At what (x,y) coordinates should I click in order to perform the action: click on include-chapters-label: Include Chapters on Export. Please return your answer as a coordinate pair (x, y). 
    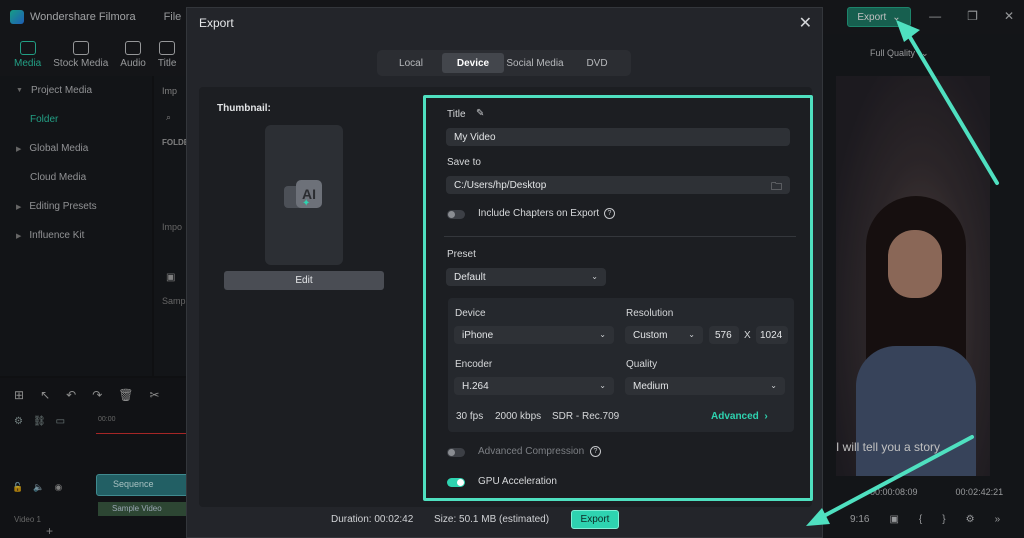
    Looking at the image, I should click on (539, 213).